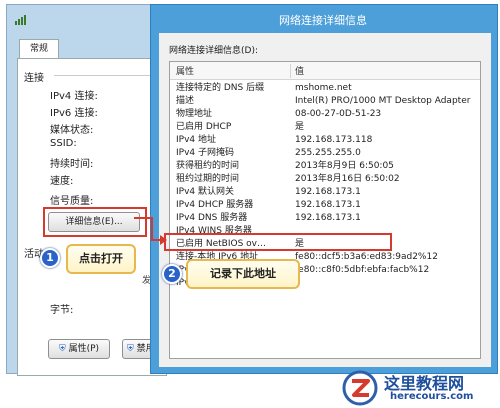 The image size is (500, 408). I want to click on property-cell: 已启用 DHCP, so click(204, 127).